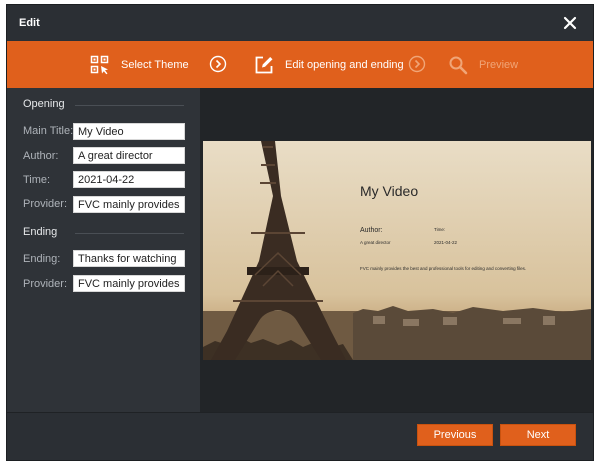 Image resolution: width=600 pixels, height=465 pixels. What do you see at coordinates (538, 435) in the screenshot?
I see `next-button: Next` at bounding box center [538, 435].